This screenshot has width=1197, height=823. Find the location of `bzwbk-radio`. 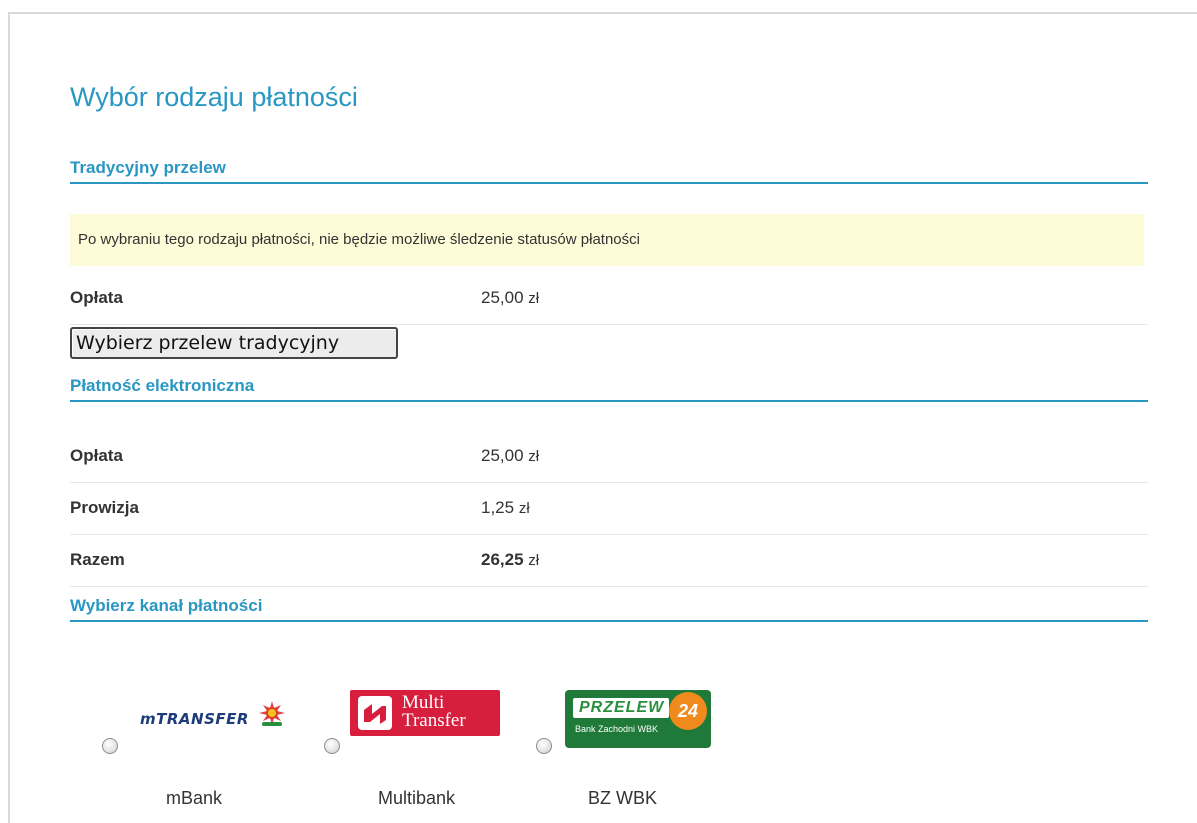

bzwbk-radio is located at coordinates (544, 746).